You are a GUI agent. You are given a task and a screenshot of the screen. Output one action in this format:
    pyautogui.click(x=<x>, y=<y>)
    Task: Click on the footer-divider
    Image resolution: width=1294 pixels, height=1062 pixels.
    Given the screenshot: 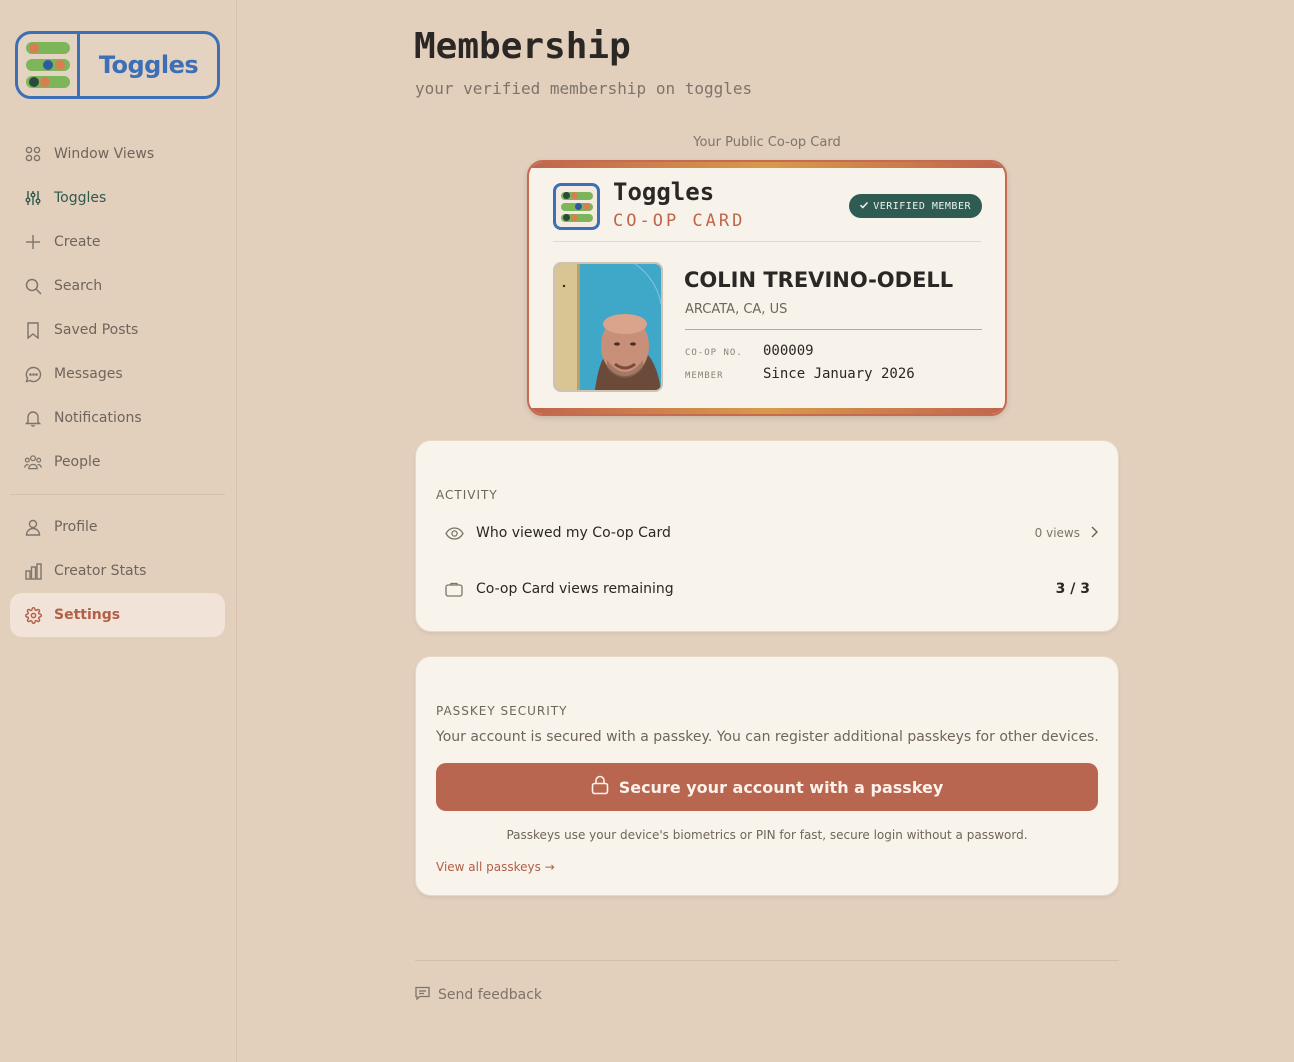 What is the action you would take?
    pyautogui.click(x=767, y=960)
    